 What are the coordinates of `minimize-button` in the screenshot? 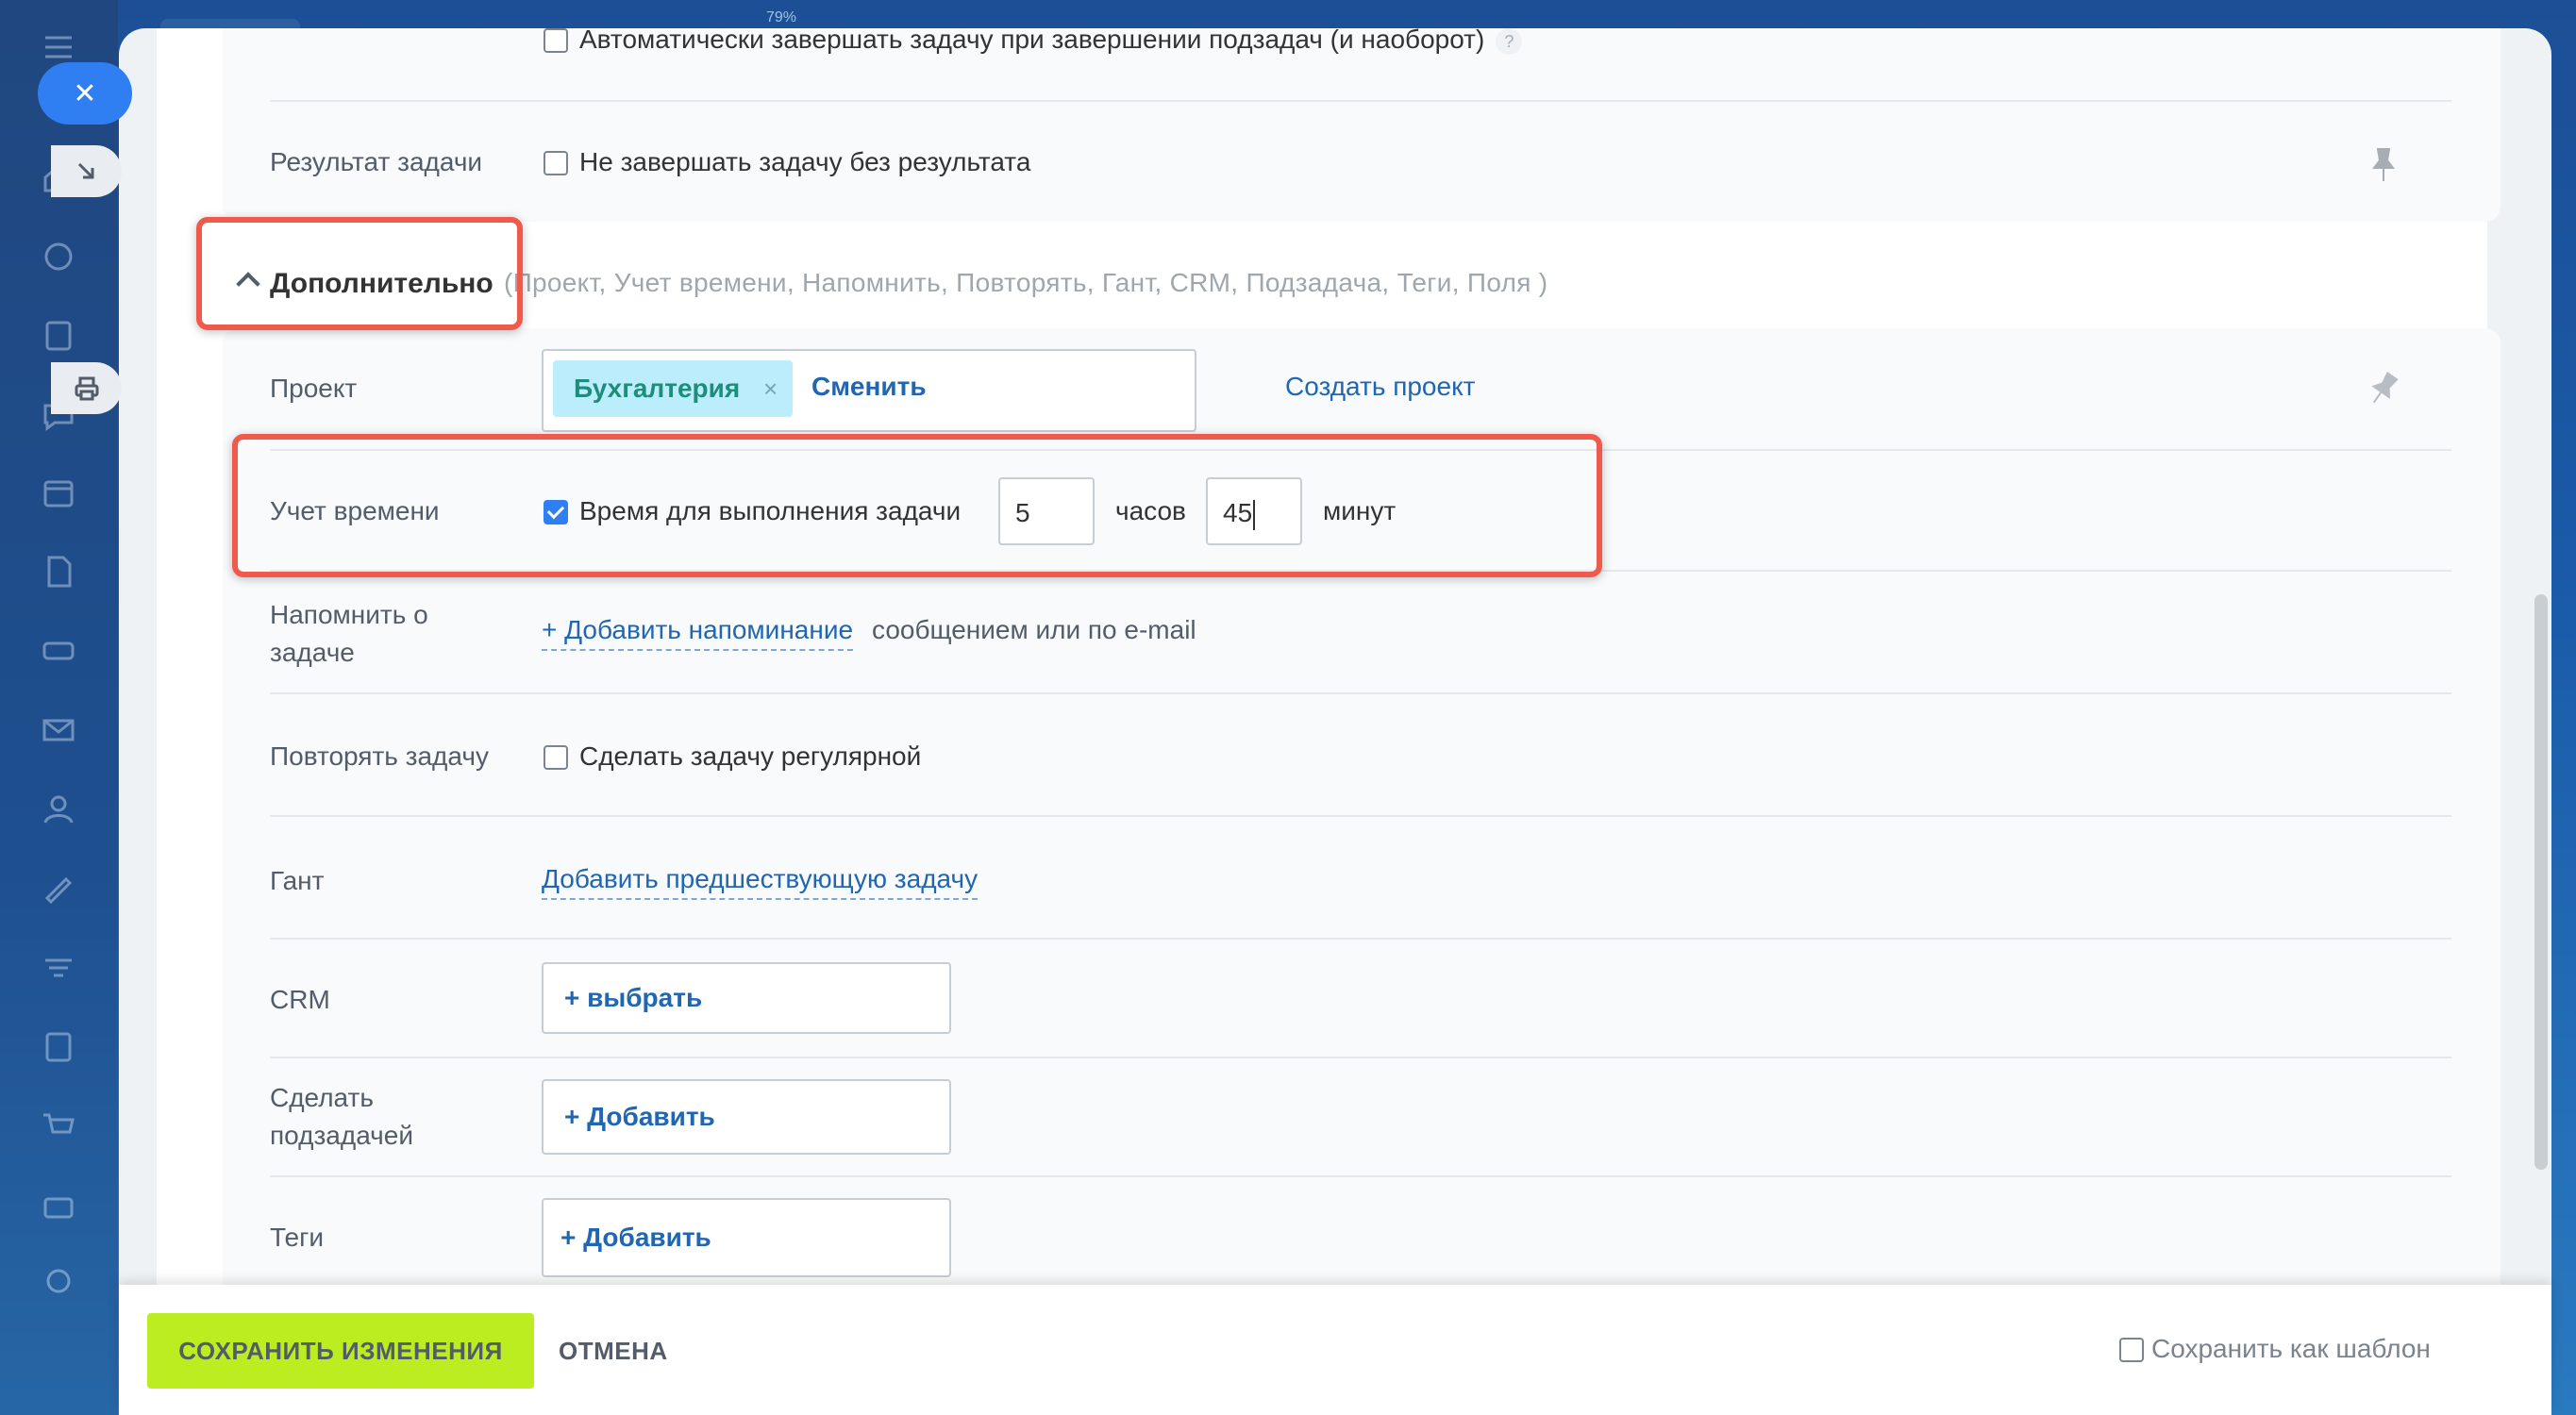 It's located at (86, 171).